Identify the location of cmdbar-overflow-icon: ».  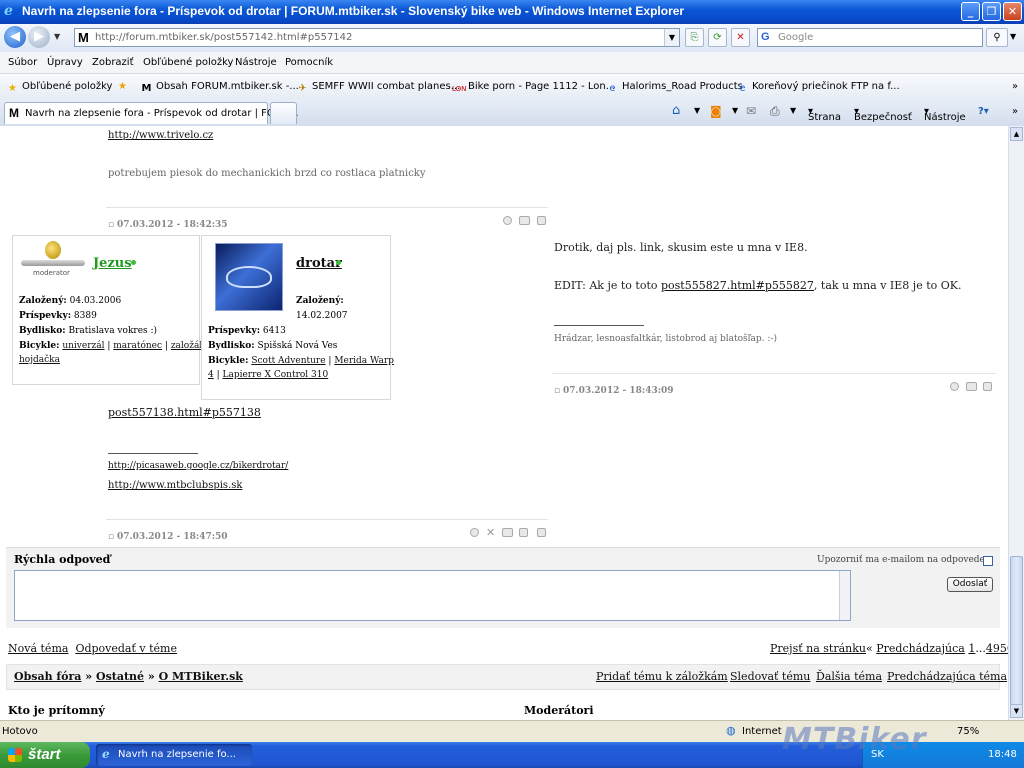
(1015, 111).